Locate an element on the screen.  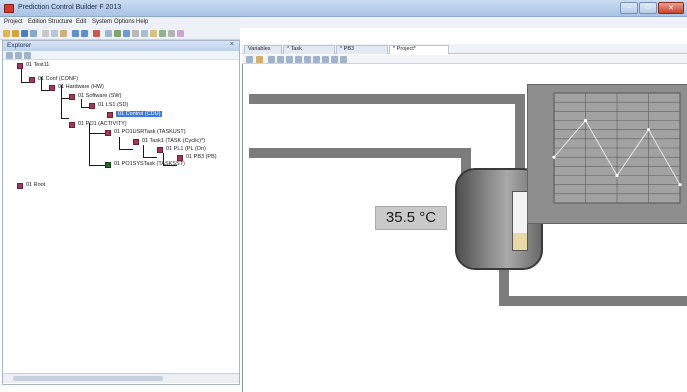
tree-node-label: 01 Test11 is located at coordinates (38, 65).